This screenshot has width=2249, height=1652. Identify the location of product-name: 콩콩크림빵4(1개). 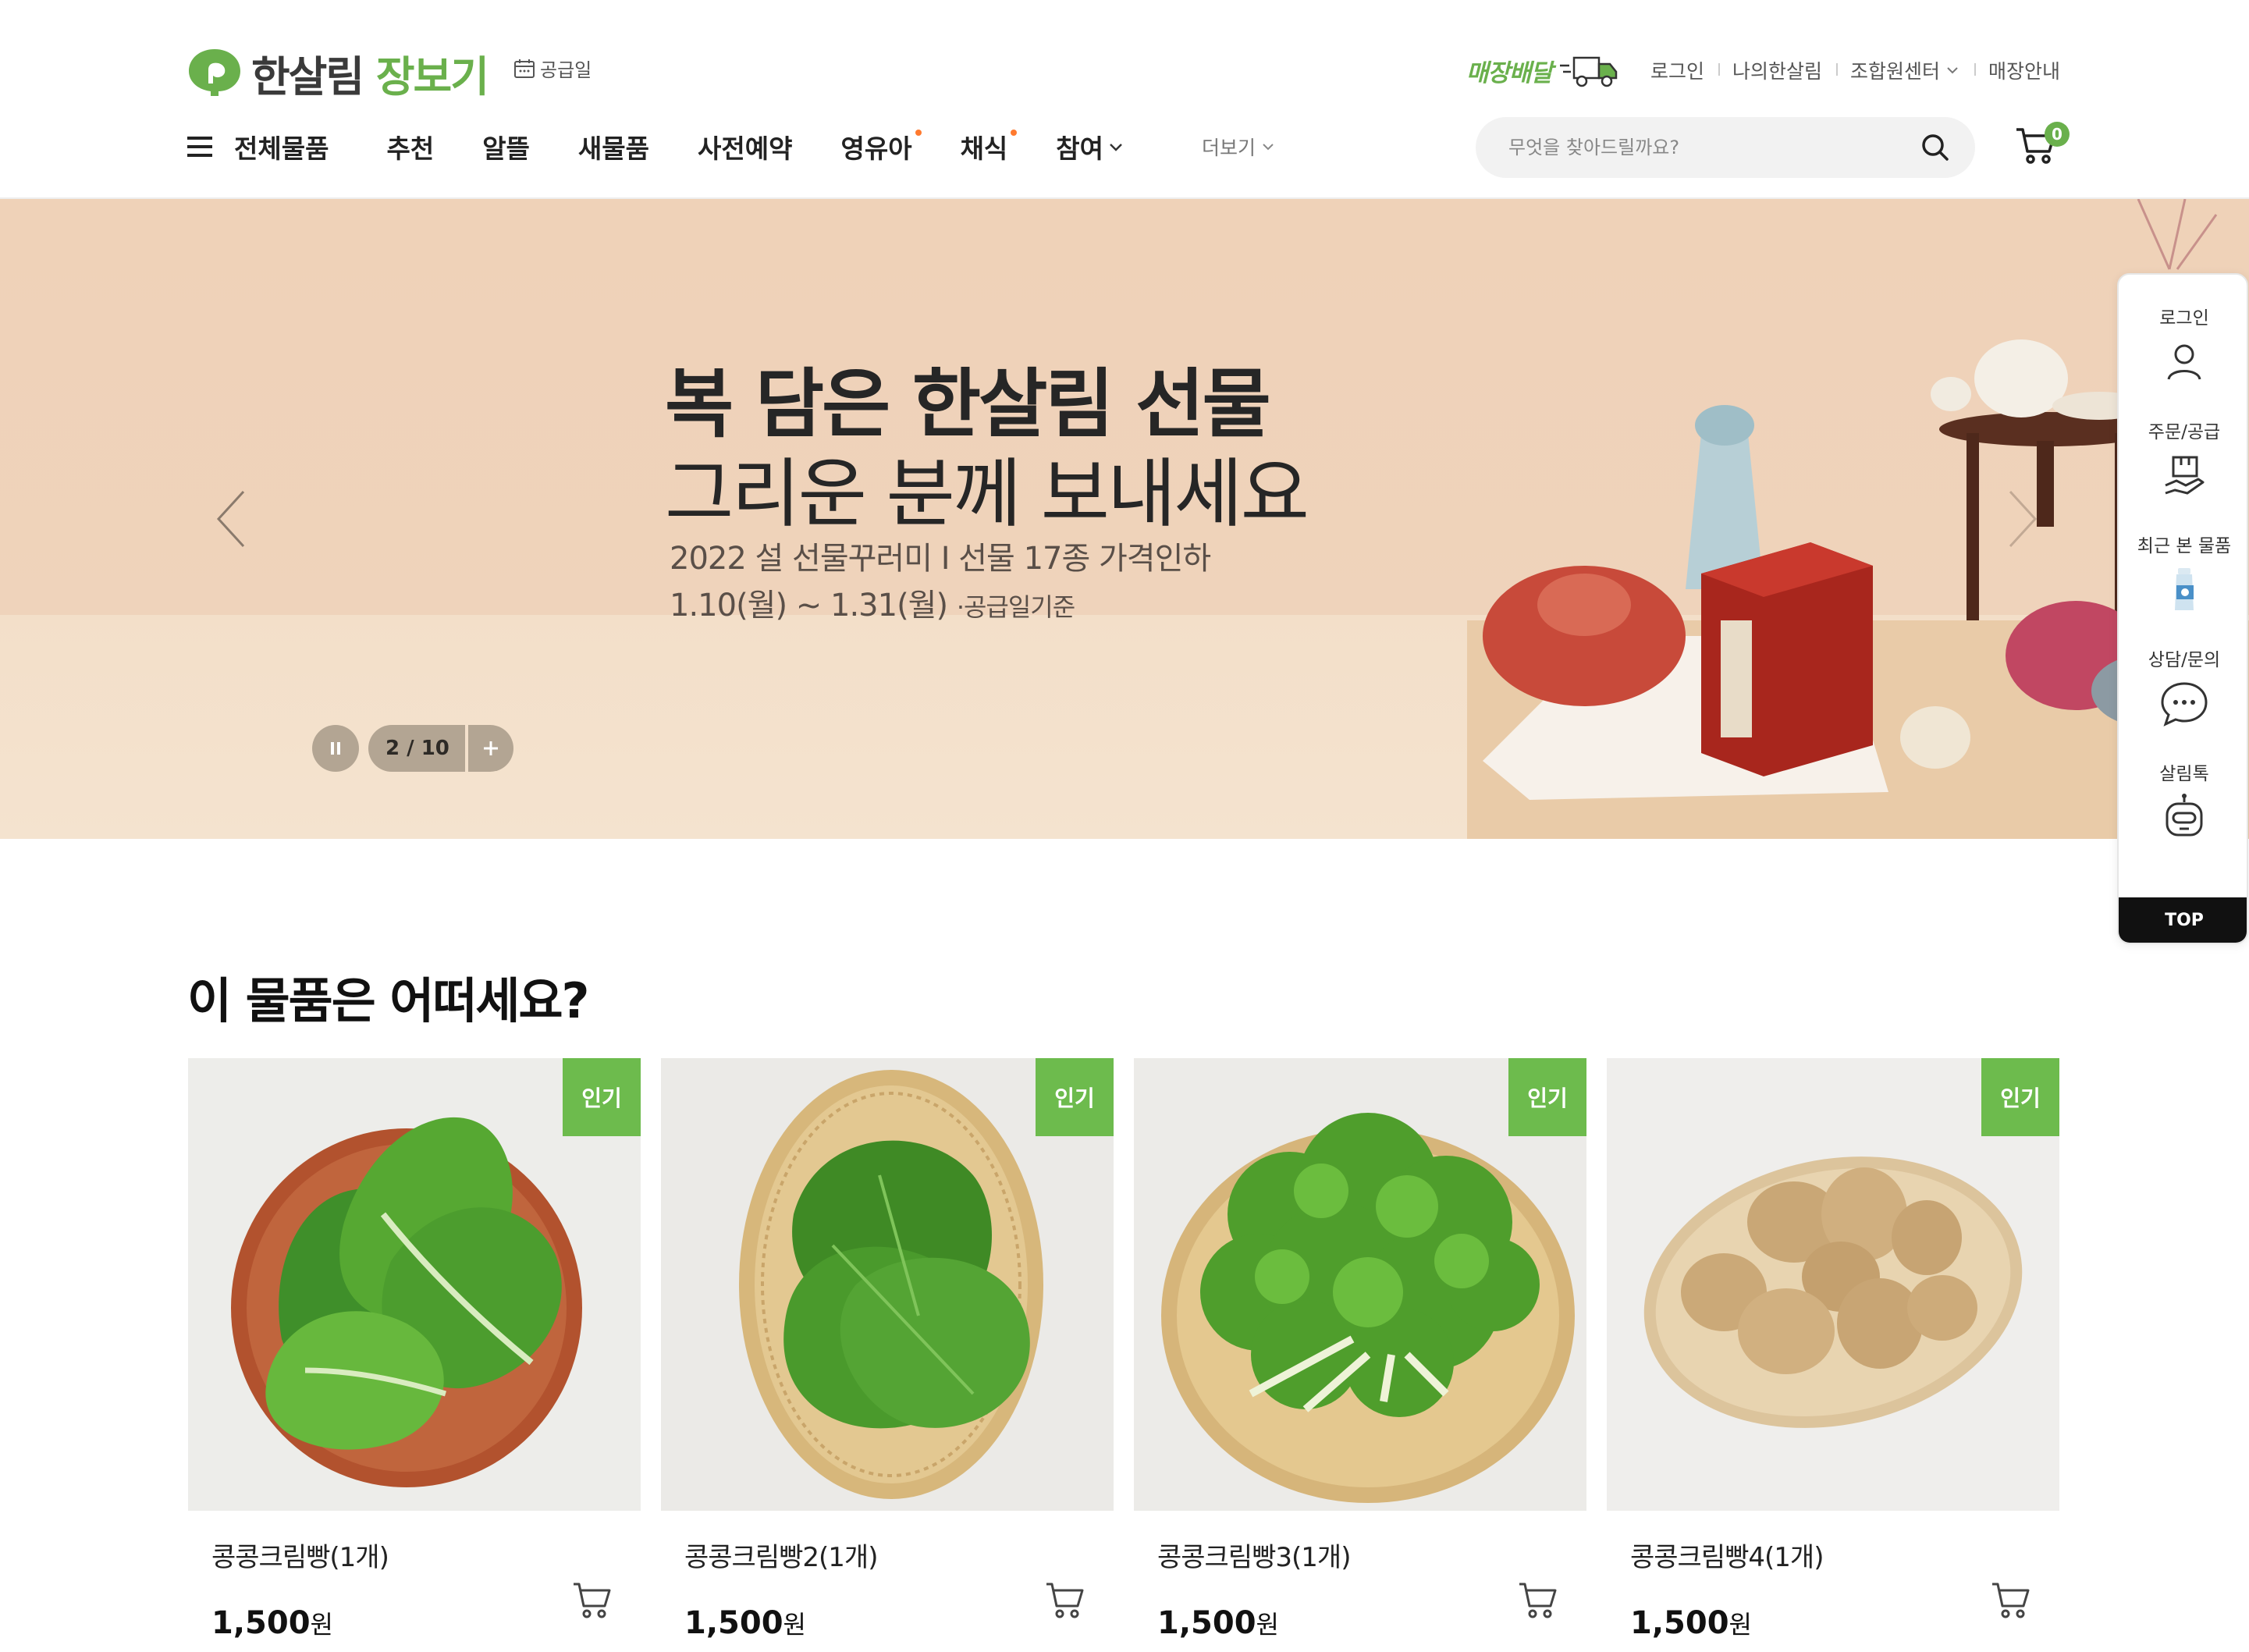
(1833, 1555).